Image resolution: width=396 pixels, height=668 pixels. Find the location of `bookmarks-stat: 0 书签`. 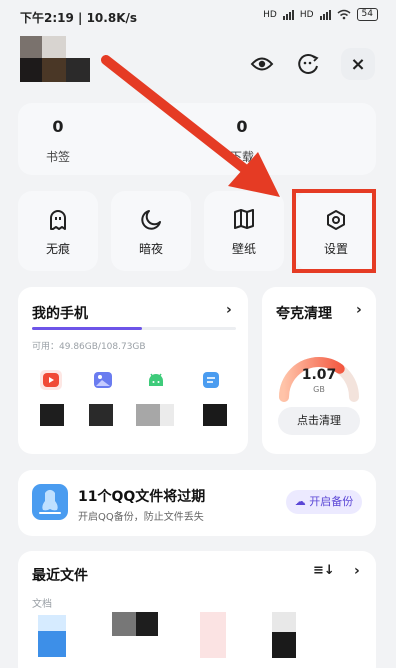

bookmarks-stat: 0 书签 is located at coordinates (58, 141).